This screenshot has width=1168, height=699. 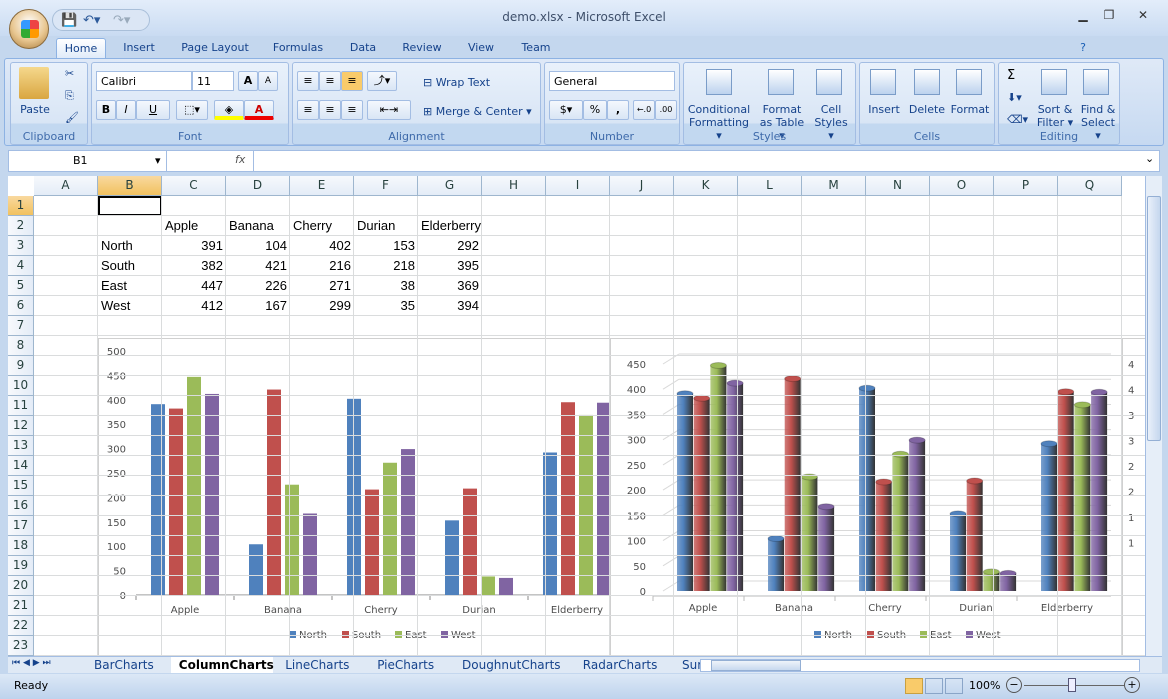 I want to click on header-cell: Cherry, so click(x=322, y=226).